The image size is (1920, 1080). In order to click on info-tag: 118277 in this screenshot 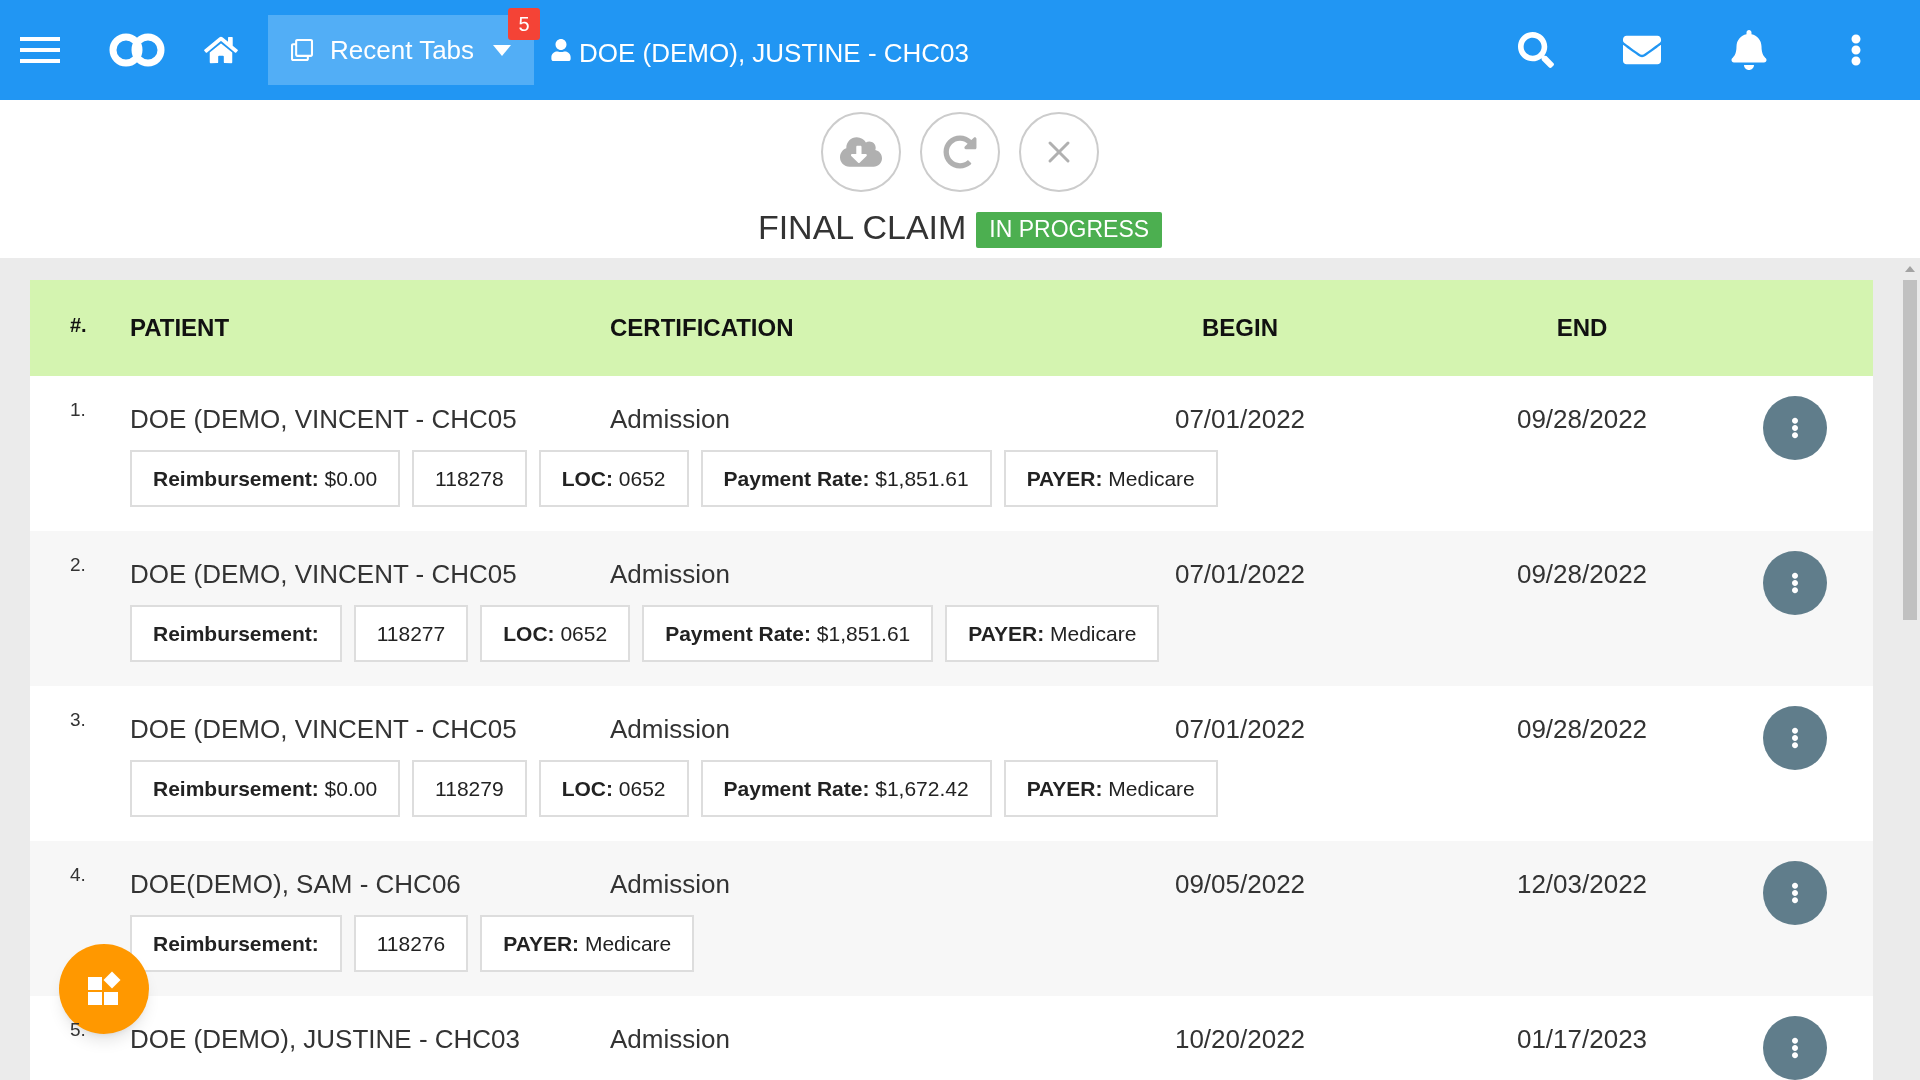, I will do `click(411, 633)`.